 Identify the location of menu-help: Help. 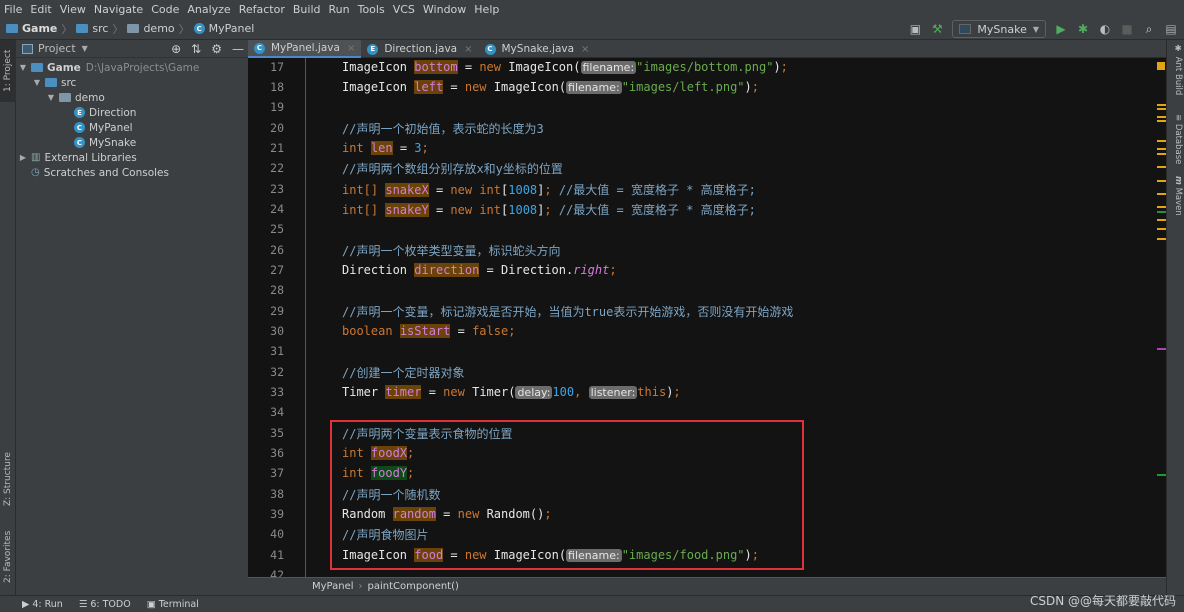
(486, 9).